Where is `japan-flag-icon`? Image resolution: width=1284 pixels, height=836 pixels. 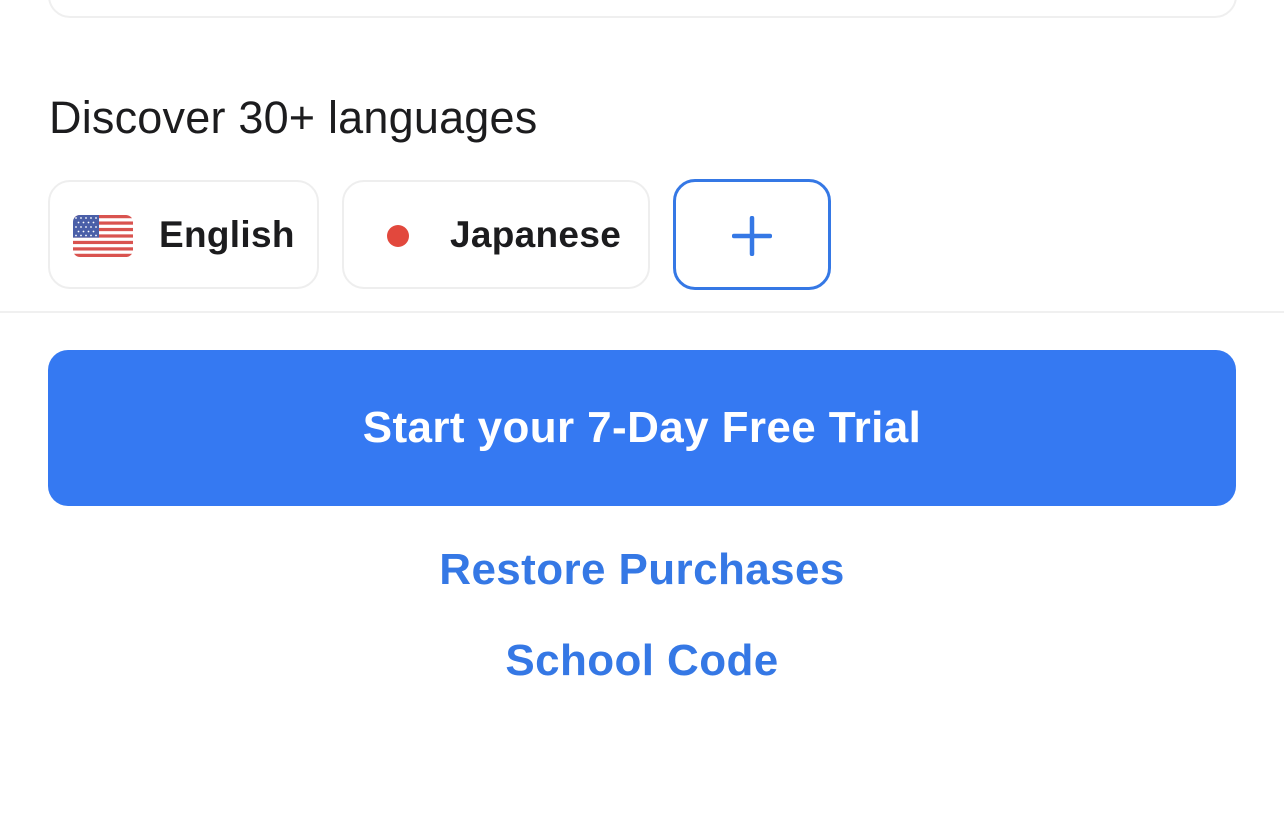
japan-flag-icon is located at coordinates (398, 236).